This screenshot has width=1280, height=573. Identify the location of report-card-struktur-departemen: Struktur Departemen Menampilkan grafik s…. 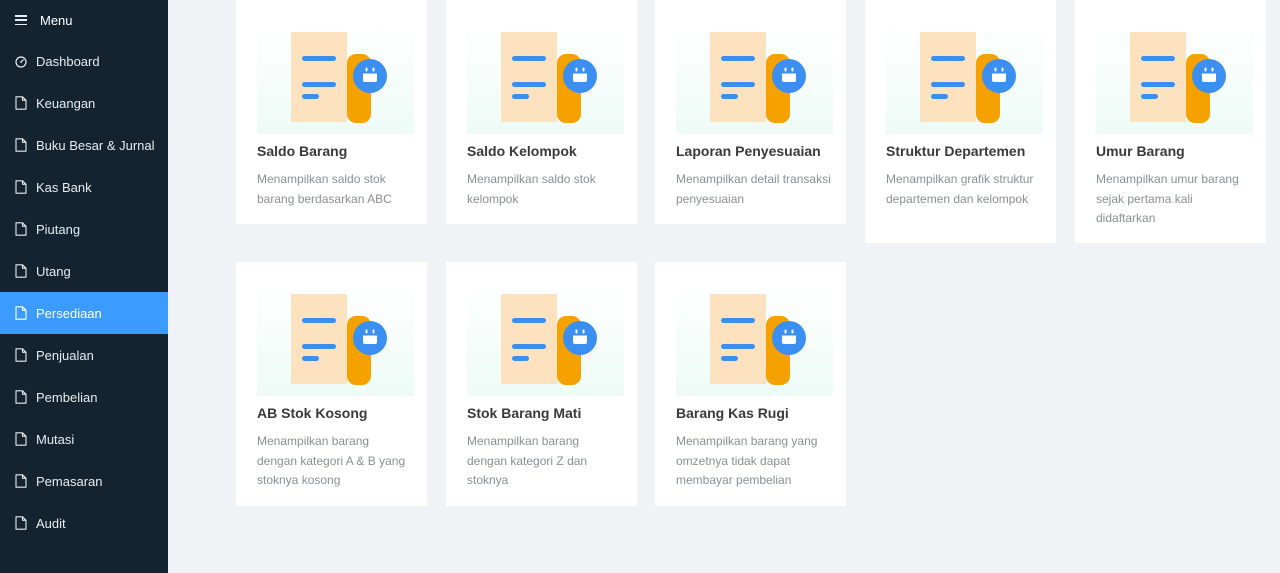
(960, 121).